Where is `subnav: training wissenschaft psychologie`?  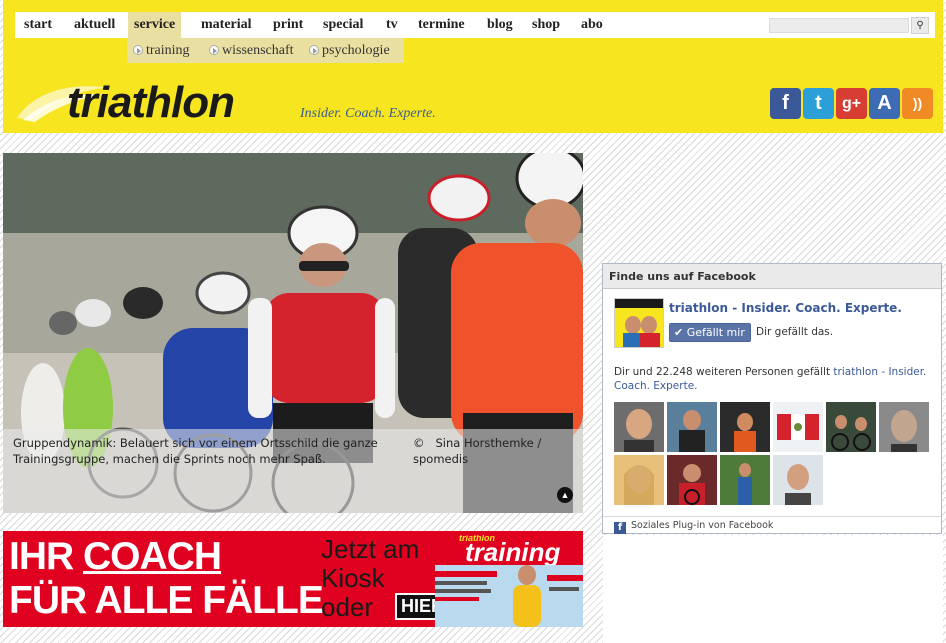 subnav: training wissenschaft psychologie is located at coordinates (265, 50).